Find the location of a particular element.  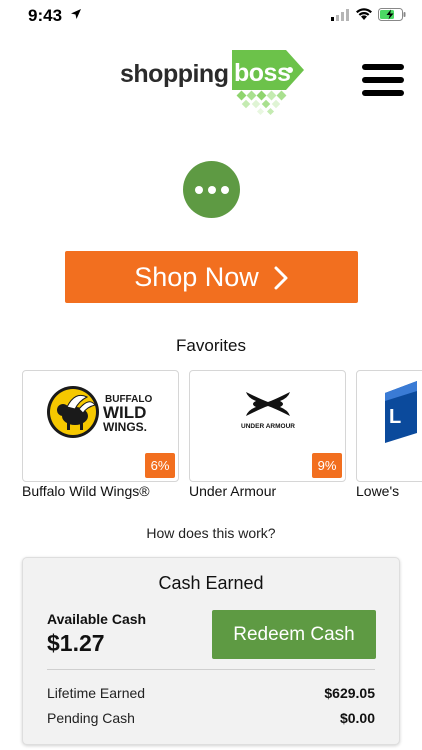

redeem-cash-button: Redeem Cash is located at coordinates (294, 634).